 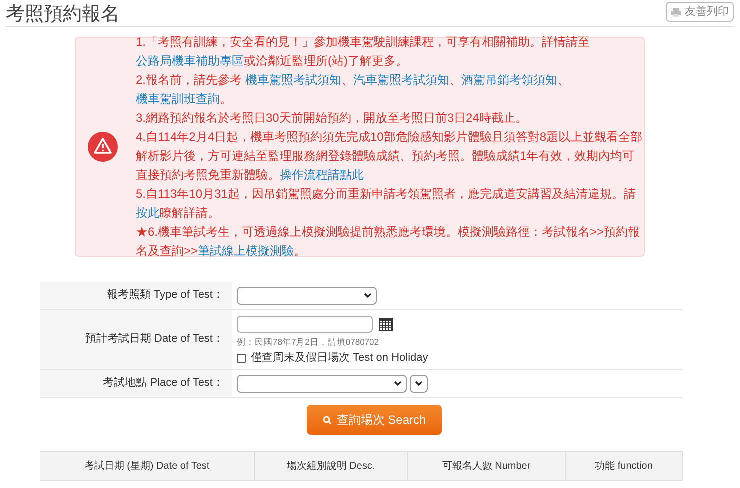 I want to click on calendar-icon, so click(x=386, y=324).